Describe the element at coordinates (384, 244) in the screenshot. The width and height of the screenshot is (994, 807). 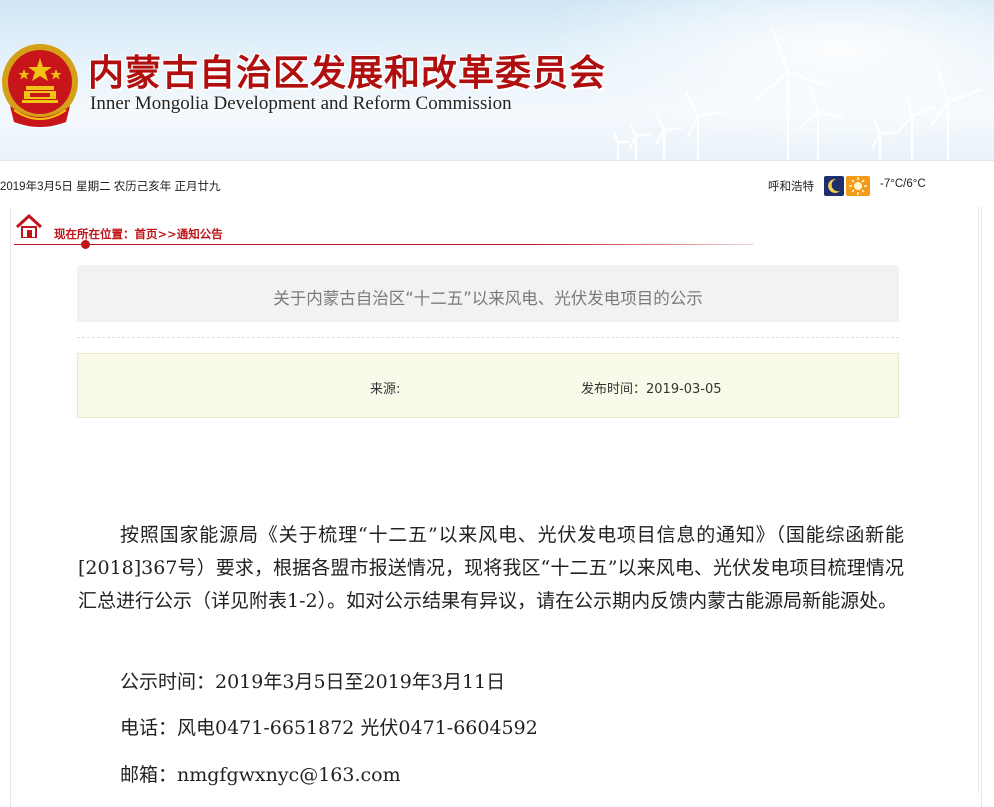
I see `breadcrumb-underline` at that location.